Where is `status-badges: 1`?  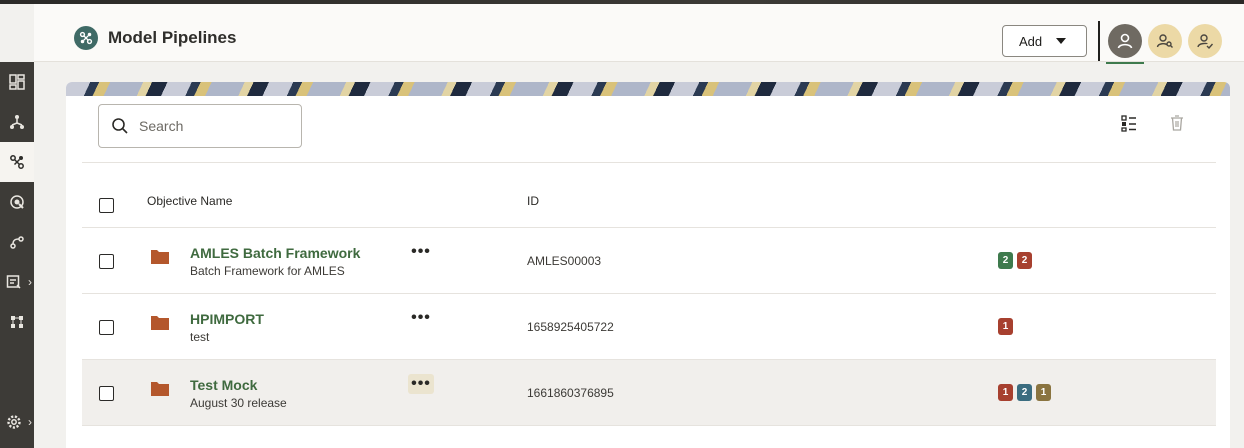 status-badges: 1 is located at coordinates (1005, 326).